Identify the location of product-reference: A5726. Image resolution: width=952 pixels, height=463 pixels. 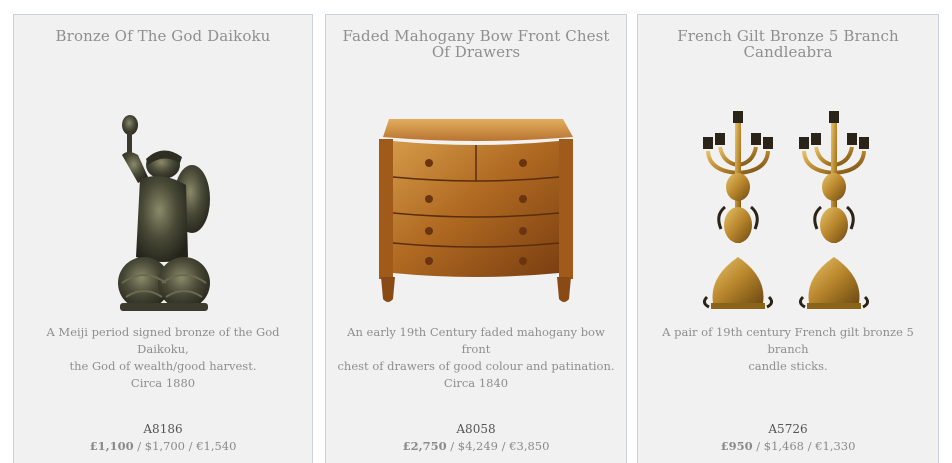
(788, 429).